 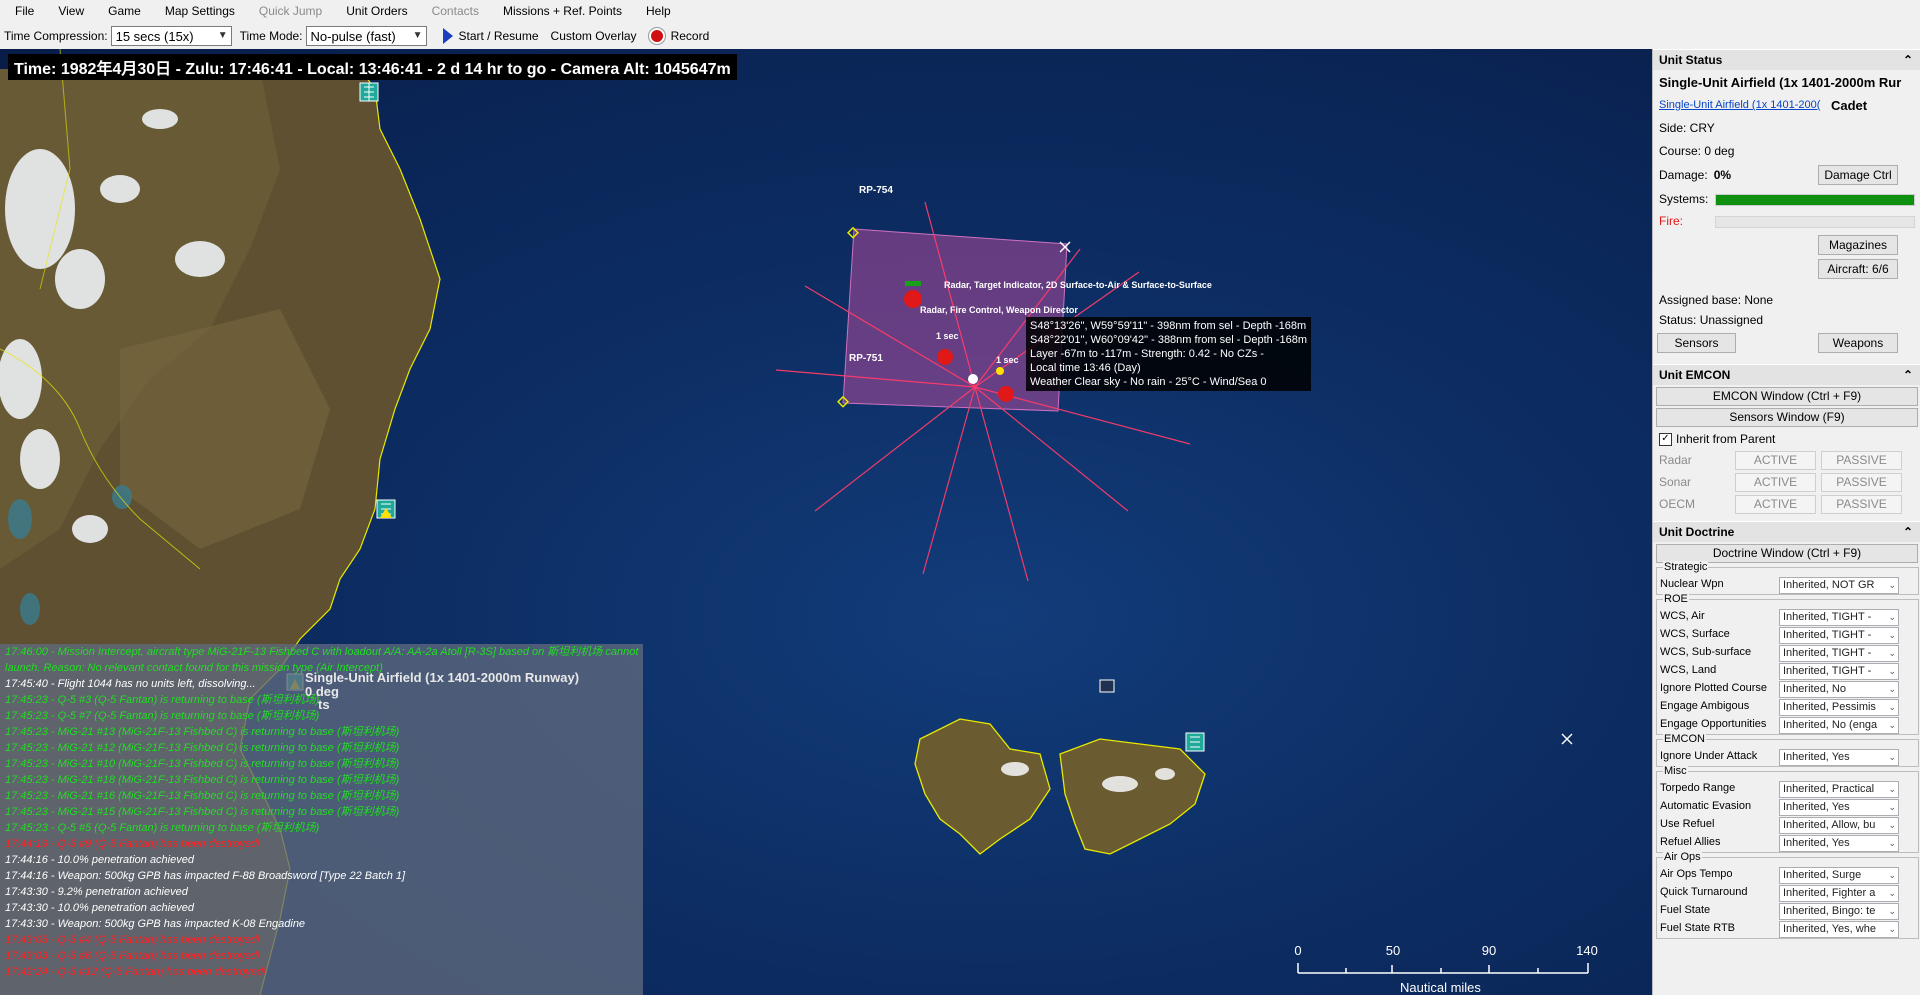 I want to click on oecm-passive-button: PASSIVE, so click(x=1861, y=504).